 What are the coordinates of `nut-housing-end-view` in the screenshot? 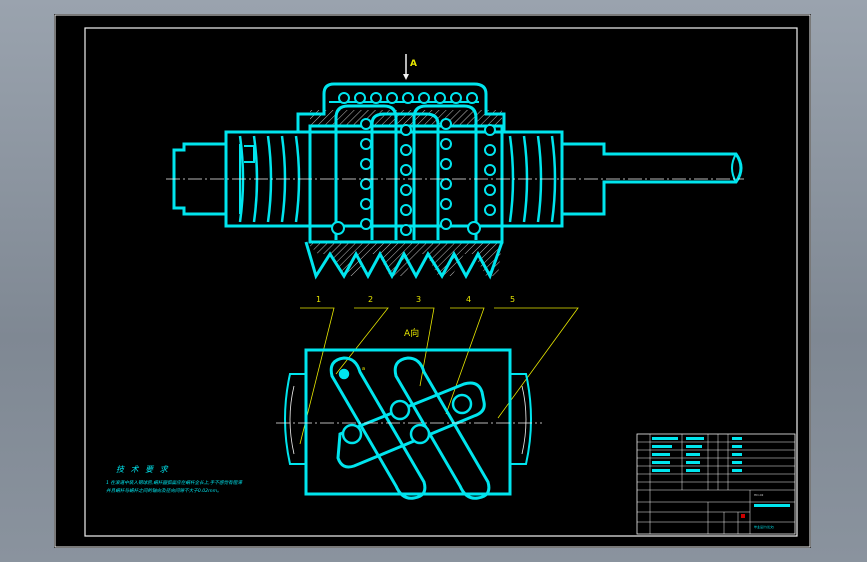 It's located at (408, 422).